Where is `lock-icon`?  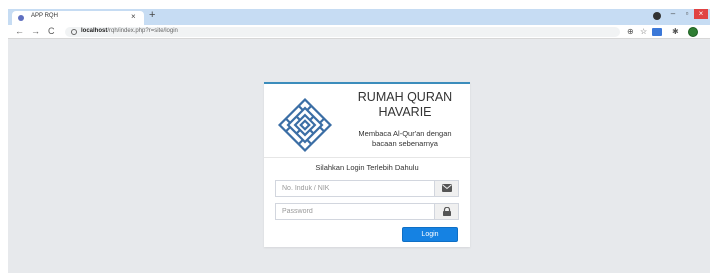 lock-icon is located at coordinates (446, 211).